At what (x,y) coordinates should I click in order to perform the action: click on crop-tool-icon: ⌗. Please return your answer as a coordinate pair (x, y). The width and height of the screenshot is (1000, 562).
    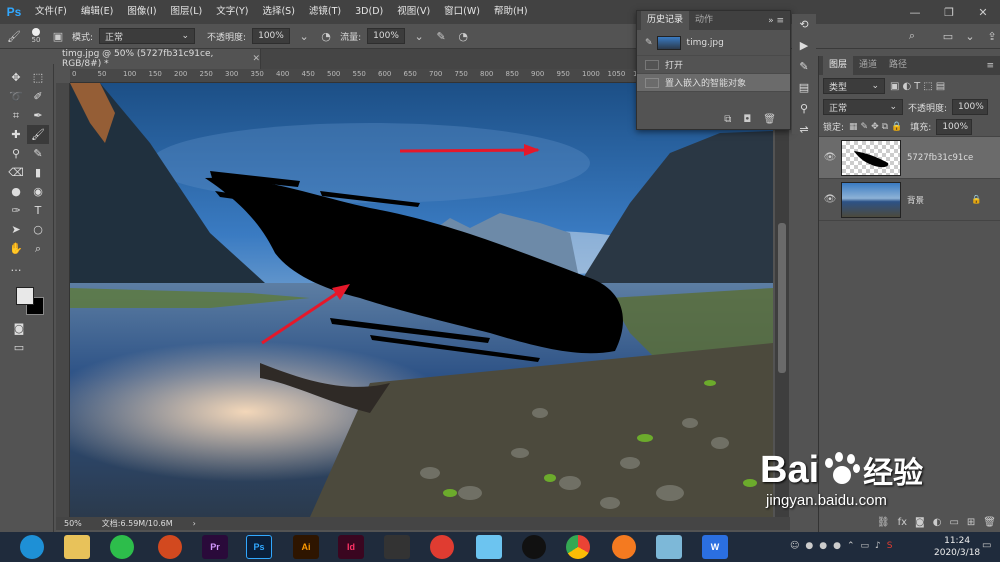
    Looking at the image, I should click on (16, 115).